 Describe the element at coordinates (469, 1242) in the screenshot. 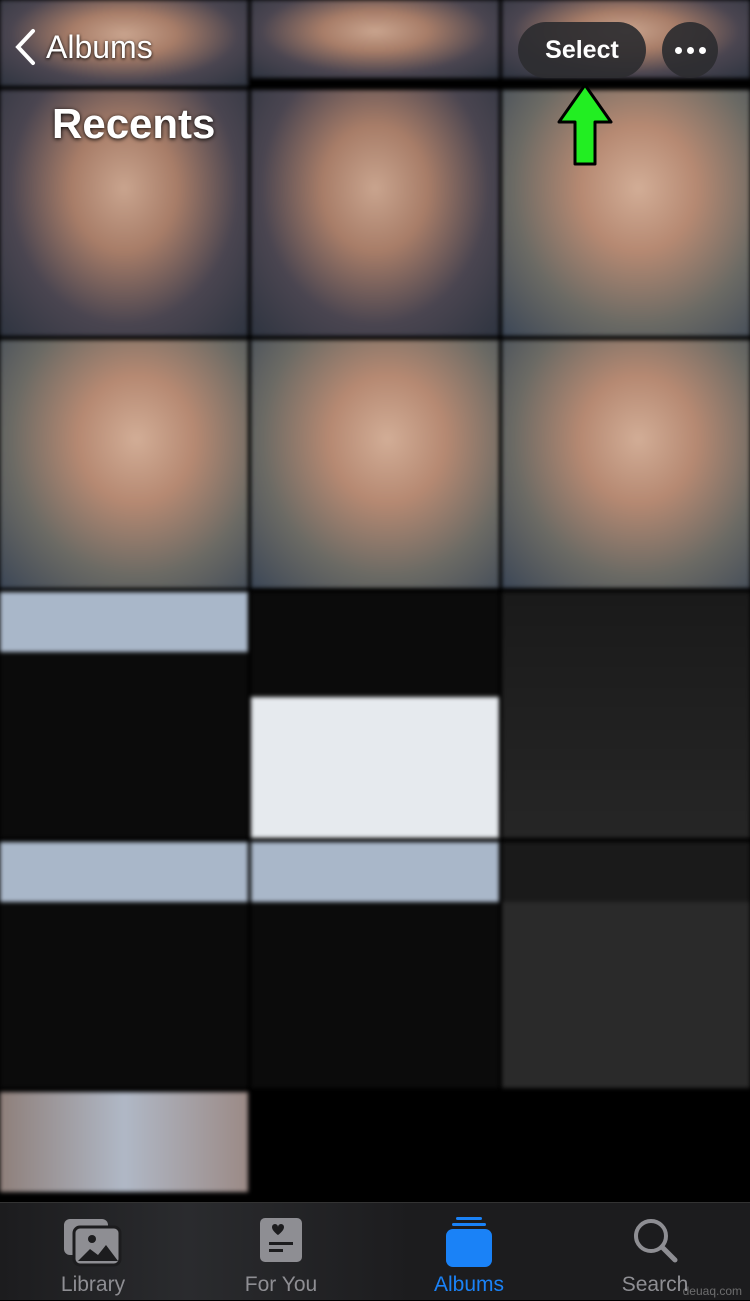

I see `albums-icon` at that location.